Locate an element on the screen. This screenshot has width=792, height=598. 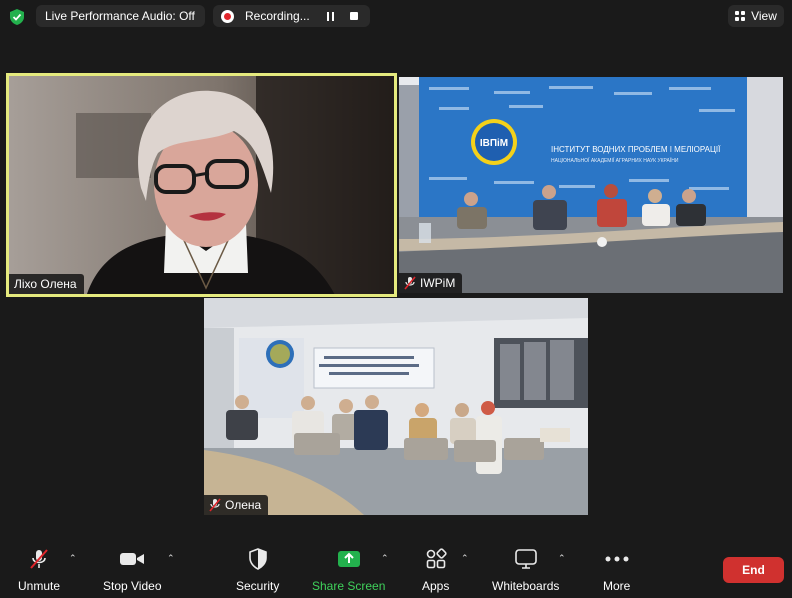
banner-title: ІНСТИТУТ ВОДНИХ ПРОБЛЕМ І МЕЛІОРАЦІЇ is located at coordinates (636, 149).